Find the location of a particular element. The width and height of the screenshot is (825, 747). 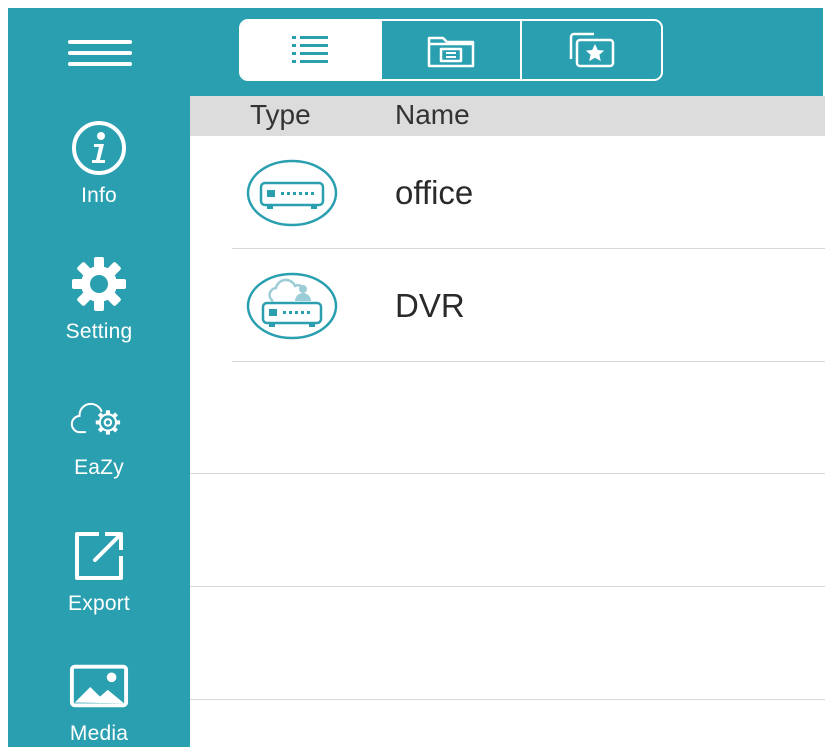

gear-icon is located at coordinates (99, 284).